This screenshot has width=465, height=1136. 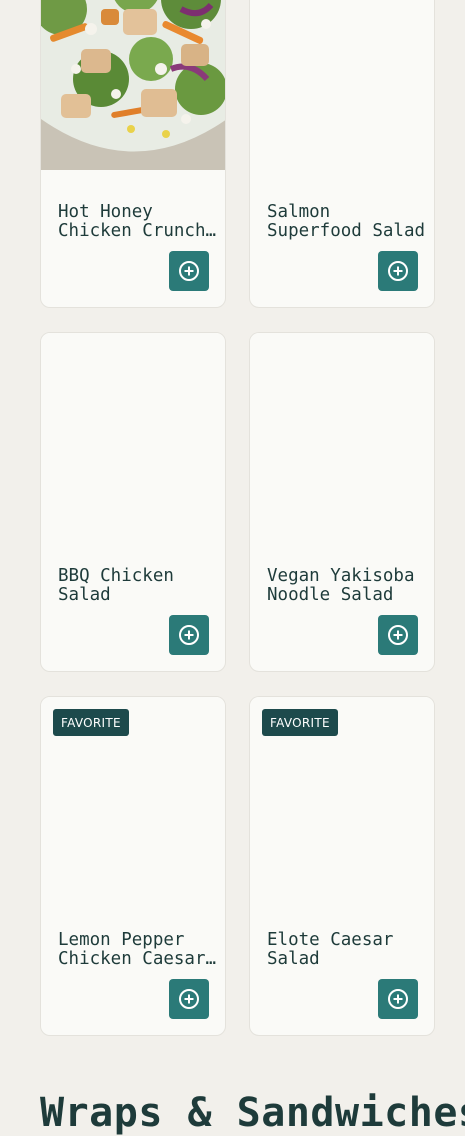 What do you see at coordinates (346, 222) in the screenshot?
I see `product-name: Salmon Superfood Salad` at bounding box center [346, 222].